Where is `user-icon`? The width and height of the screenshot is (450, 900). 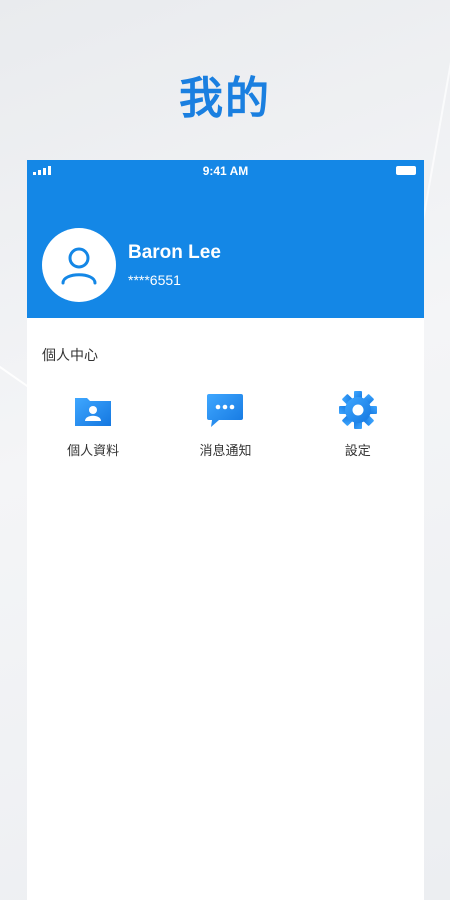 user-icon is located at coordinates (79, 266).